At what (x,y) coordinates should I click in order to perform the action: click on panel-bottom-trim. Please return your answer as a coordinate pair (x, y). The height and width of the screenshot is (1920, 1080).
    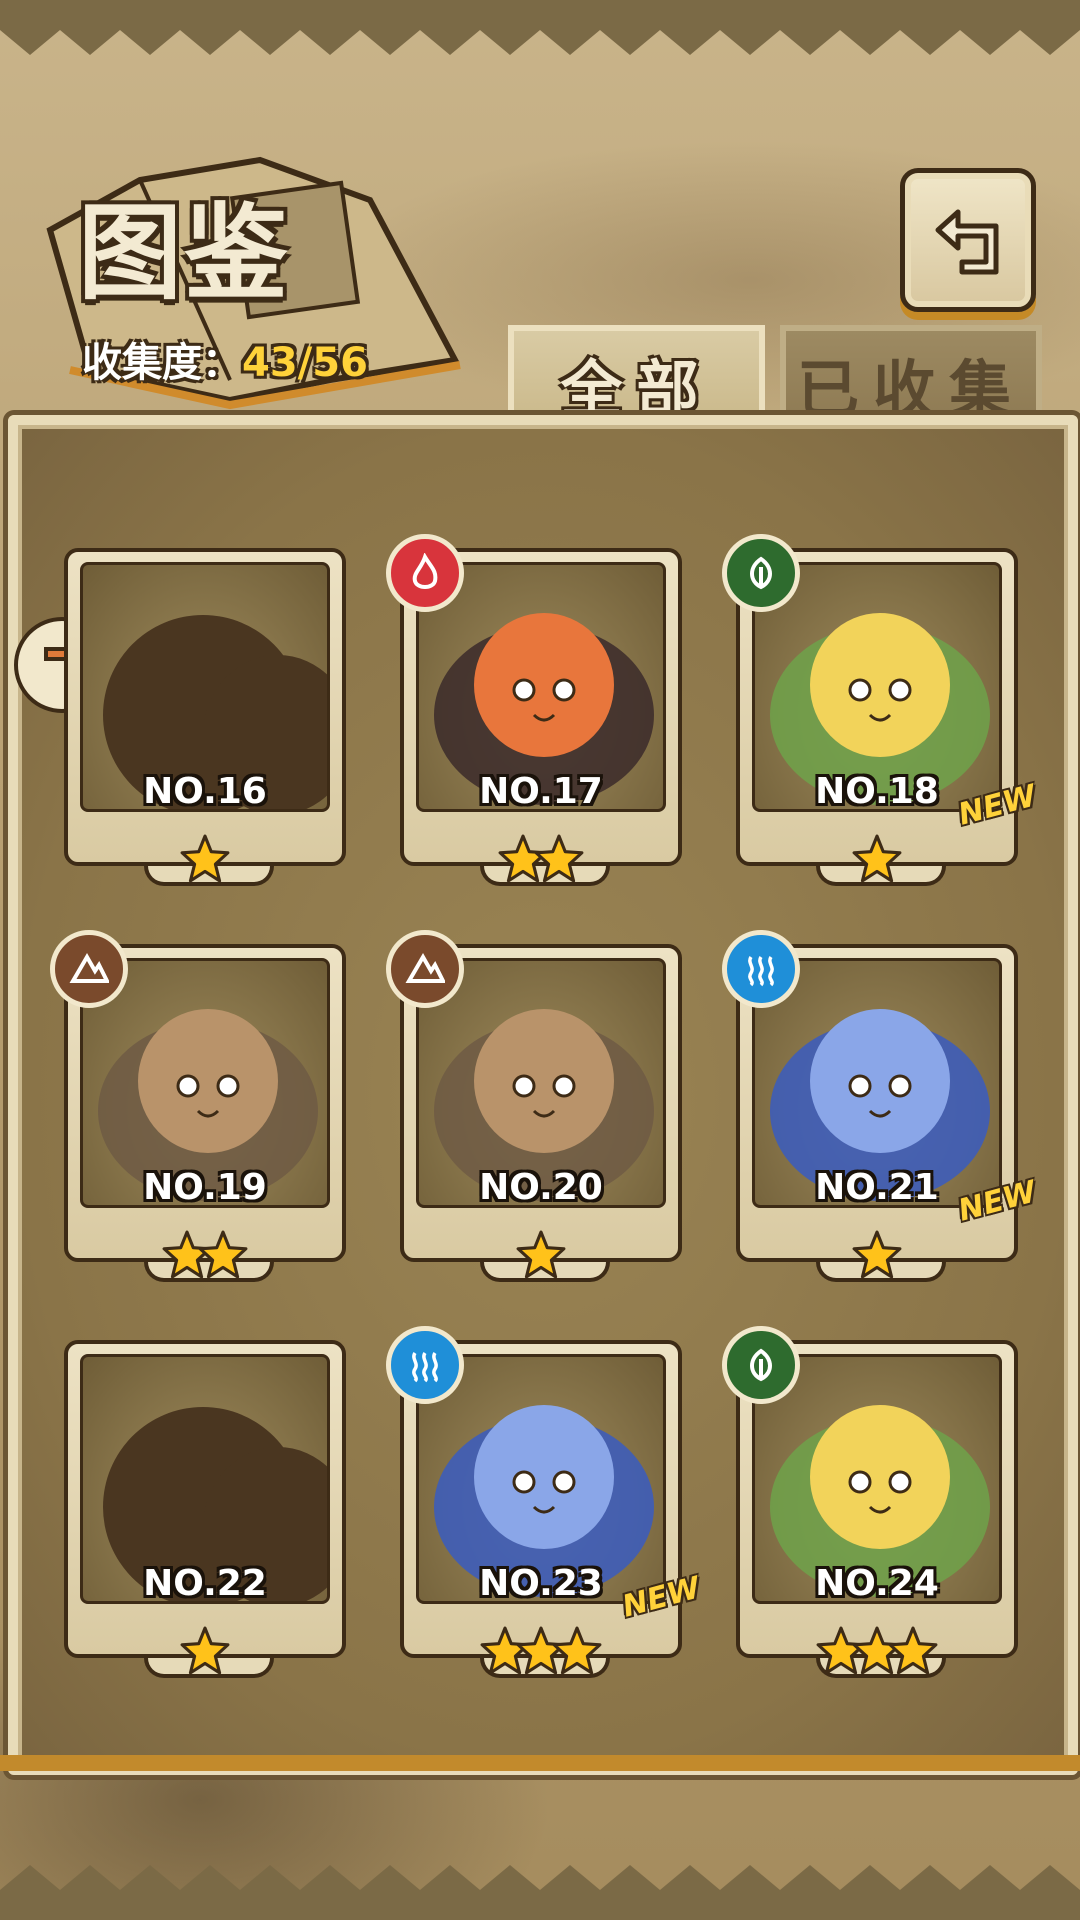
    Looking at the image, I should click on (540, 1763).